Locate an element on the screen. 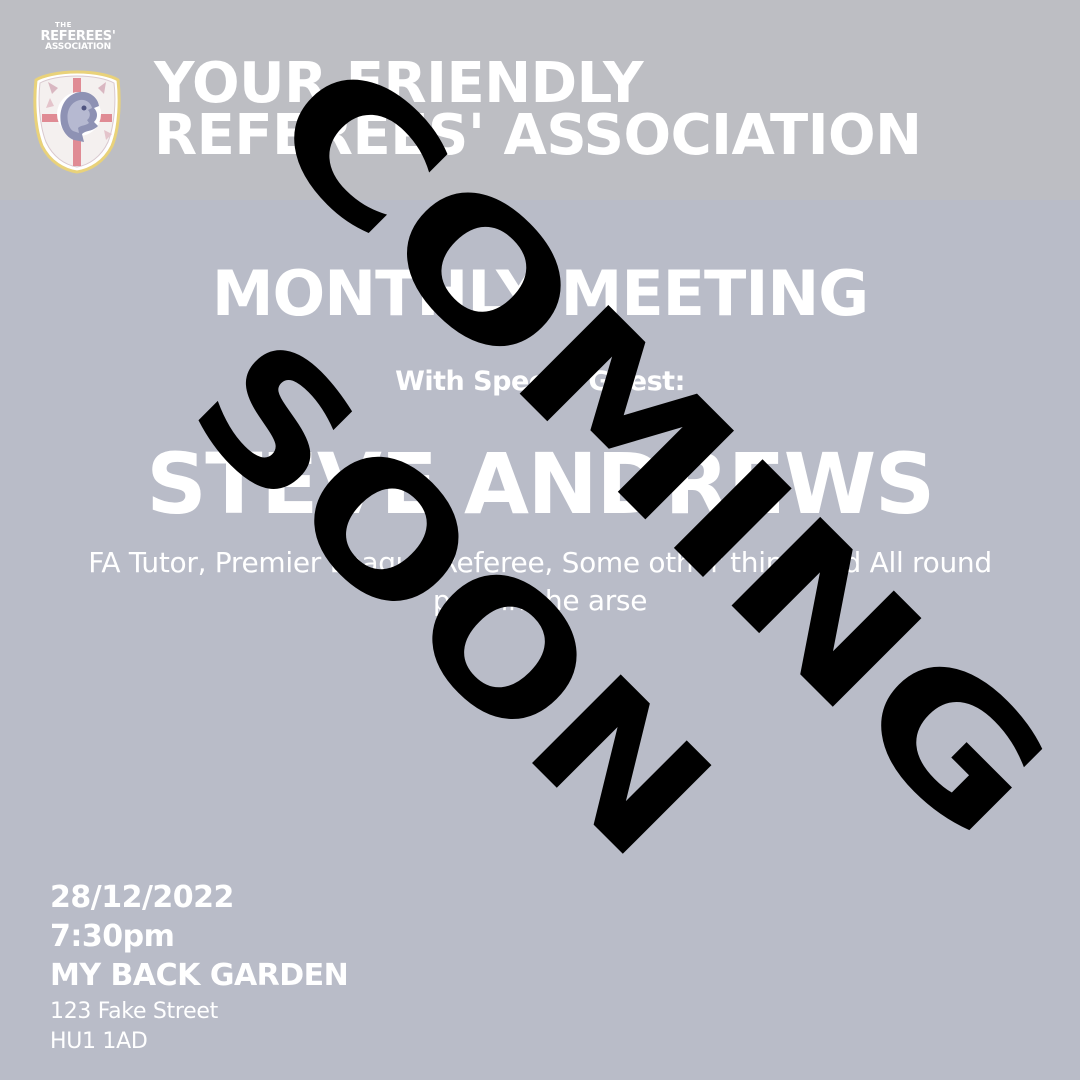 Image resolution: width=1080 pixels, height=1080 pixels. referees-association-logo: THE REFEREES' ASSOCIATION is located at coordinates (78, 98).